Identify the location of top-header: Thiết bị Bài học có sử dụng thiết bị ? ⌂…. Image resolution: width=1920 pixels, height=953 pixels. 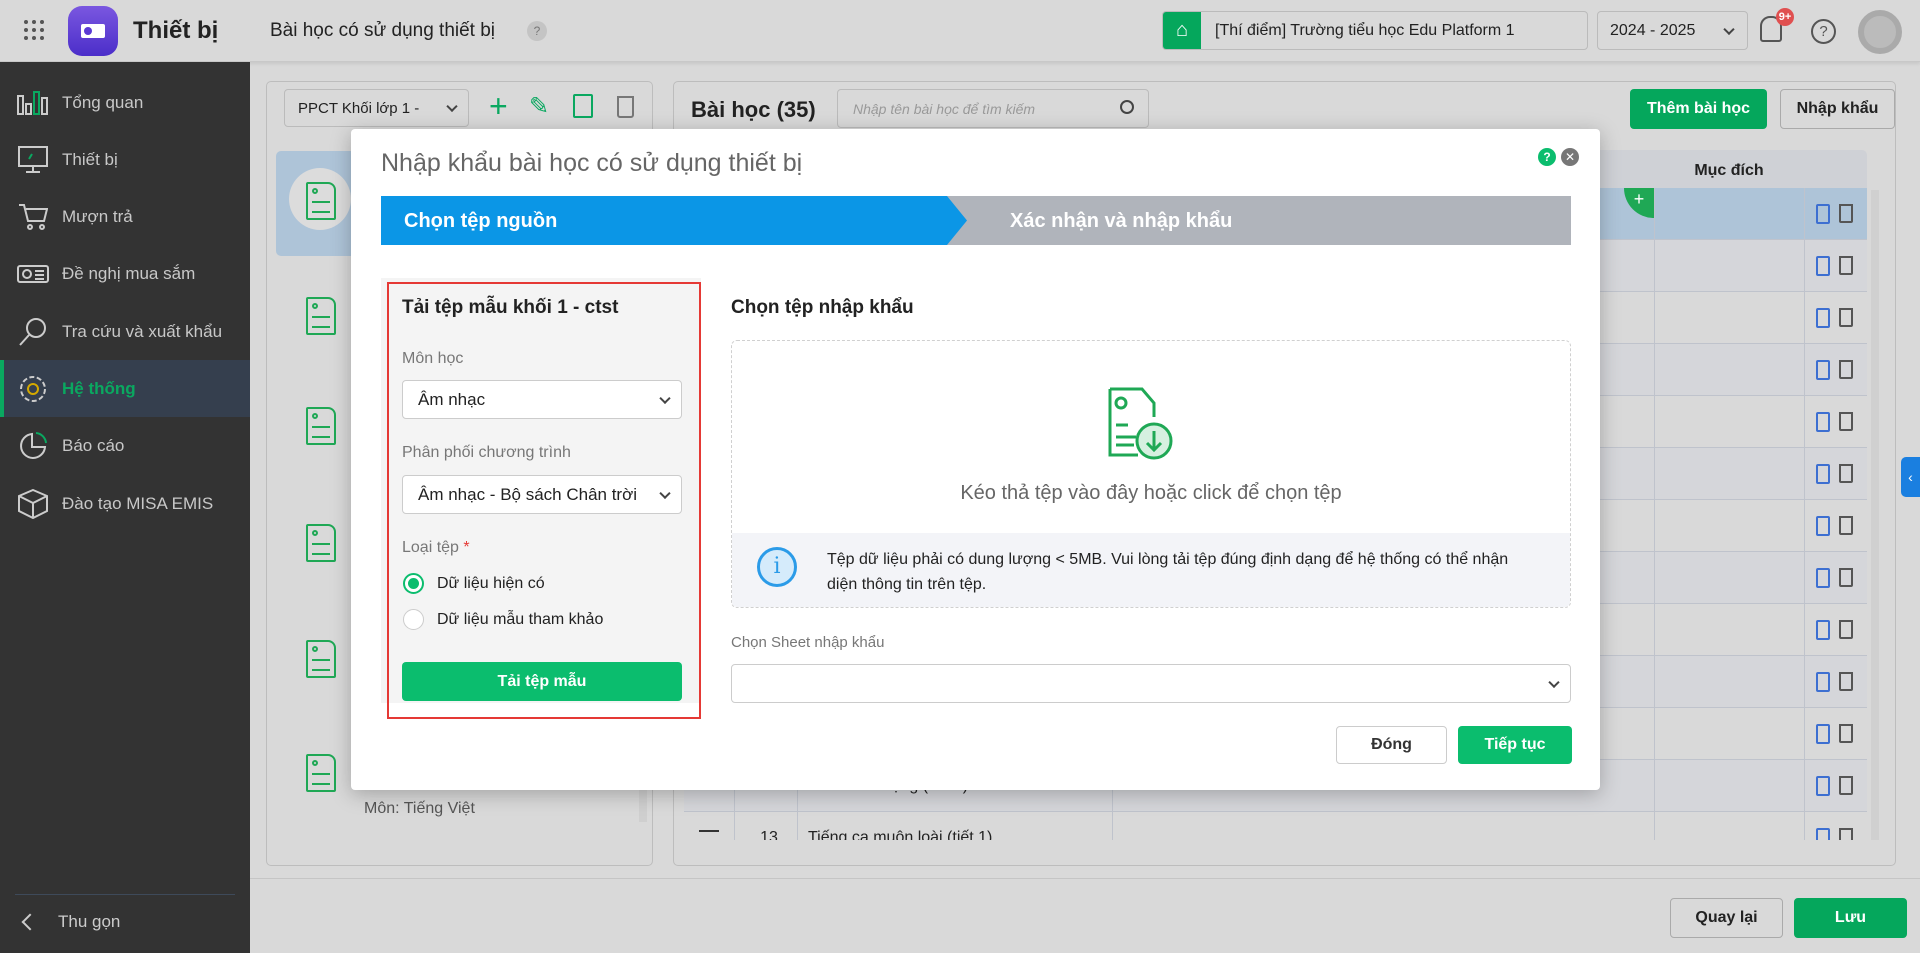
(960, 31).